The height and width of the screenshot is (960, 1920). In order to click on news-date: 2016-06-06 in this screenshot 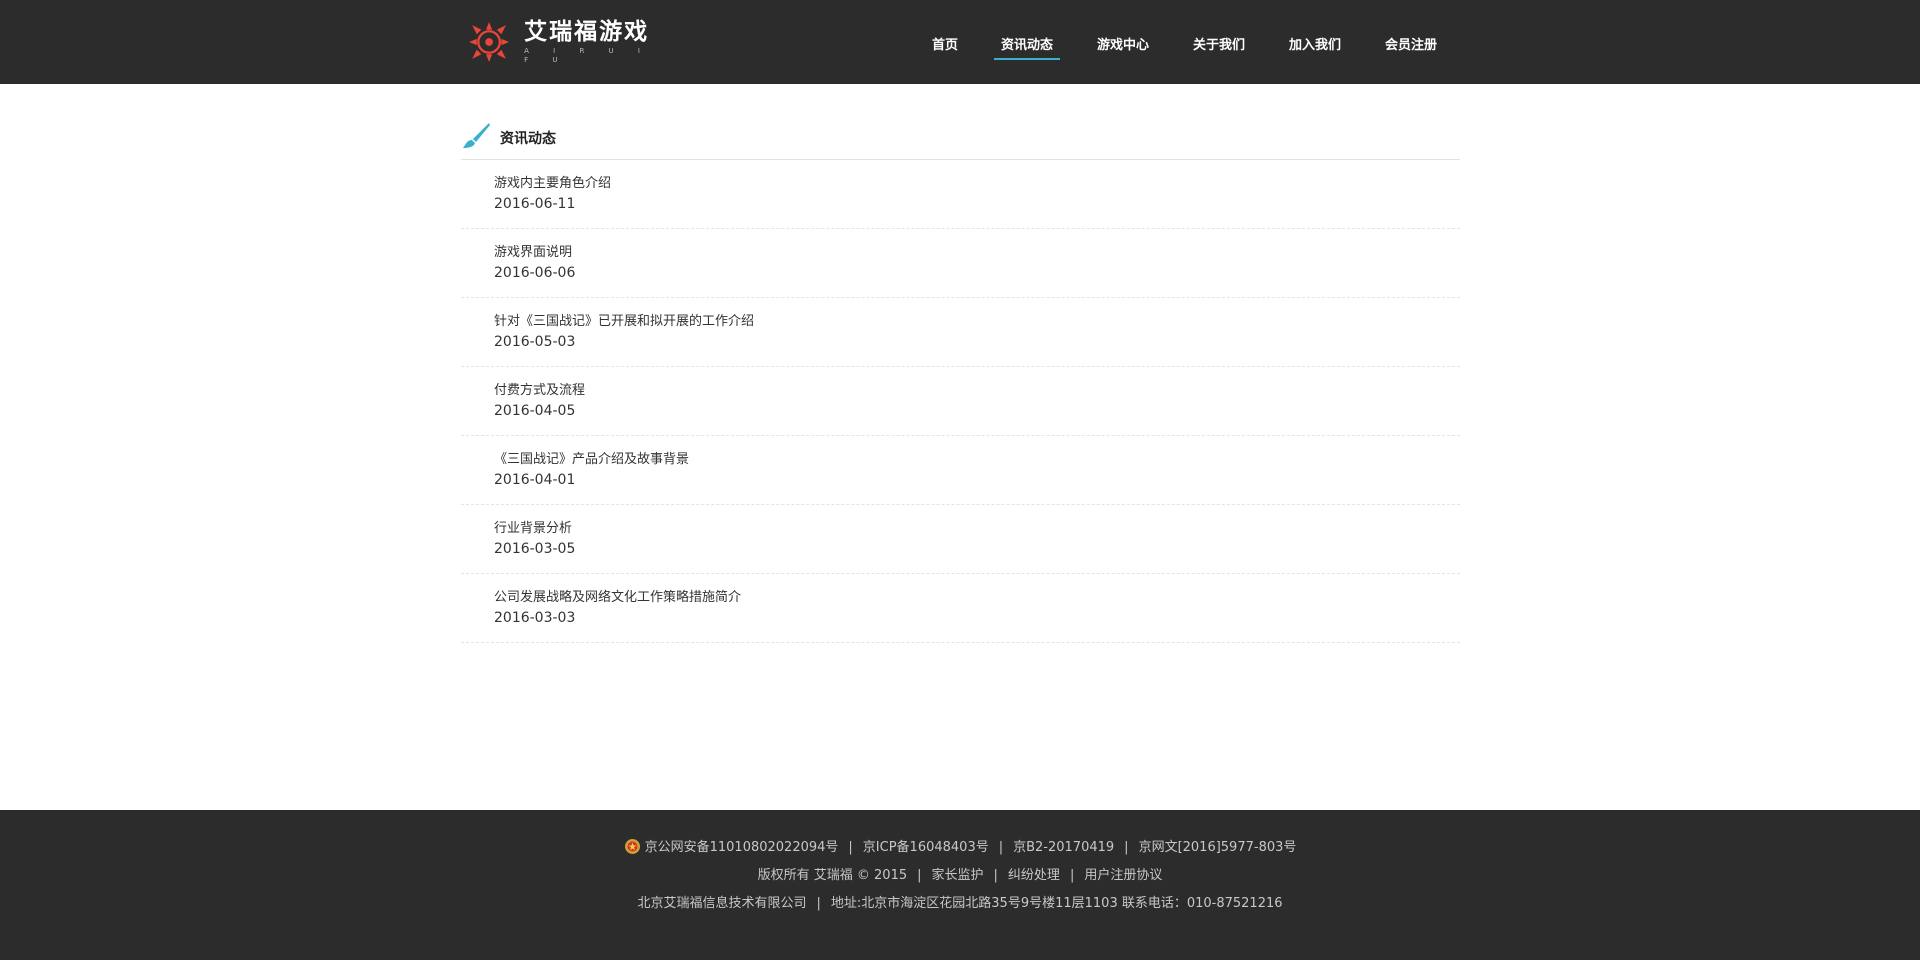, I will do `click(535, 273)`.